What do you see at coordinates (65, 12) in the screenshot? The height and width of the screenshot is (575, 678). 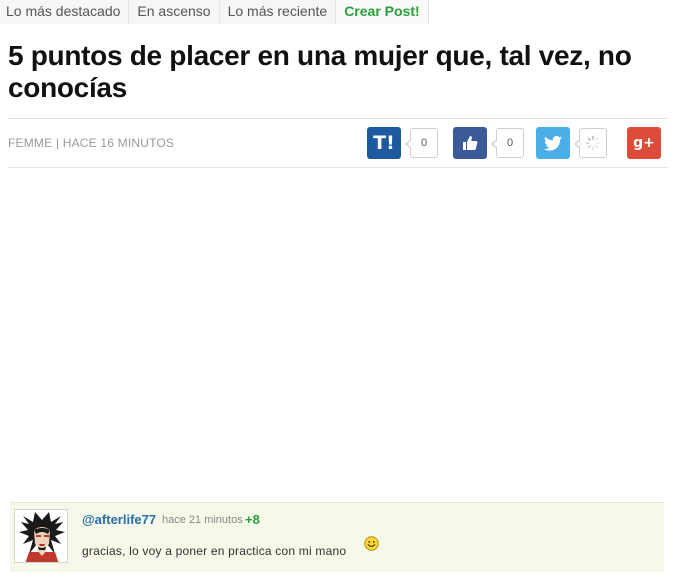 I see `tab-lo-mas-destacado: Lo más destacado` at bounding box center [65, 12].